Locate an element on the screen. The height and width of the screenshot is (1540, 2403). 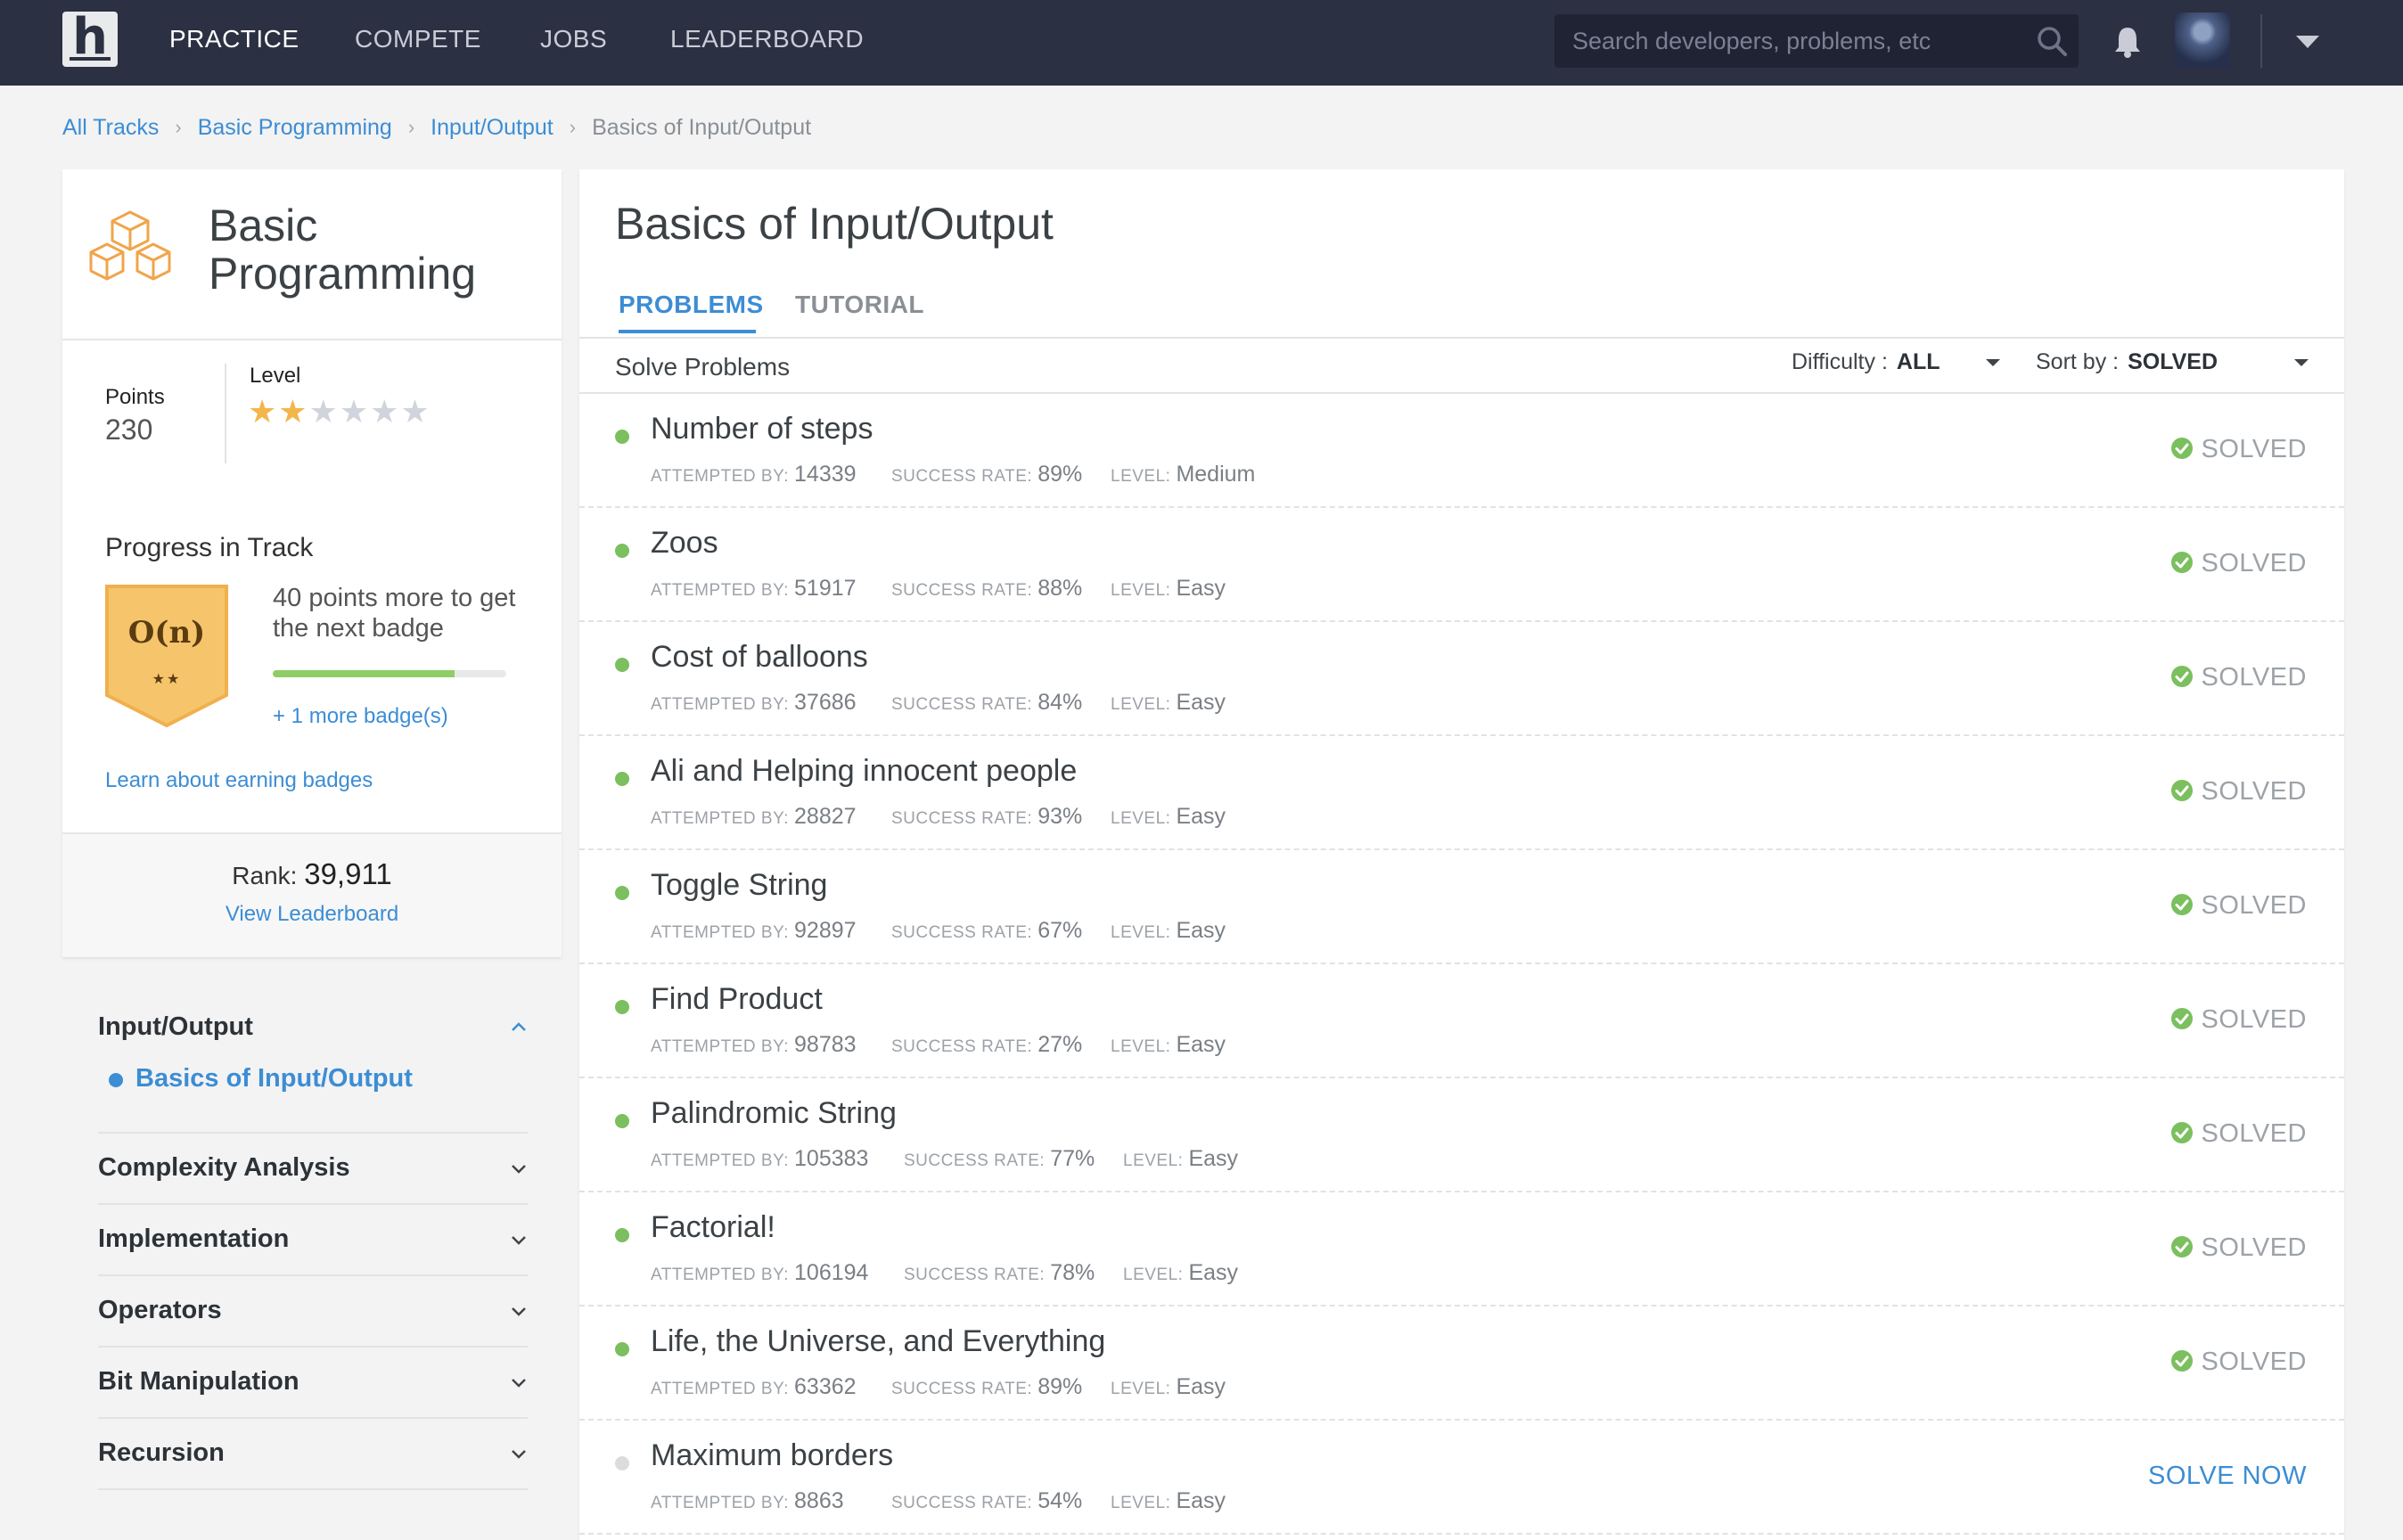
problem-name: Toggle String is located at coordinates (739, 885).